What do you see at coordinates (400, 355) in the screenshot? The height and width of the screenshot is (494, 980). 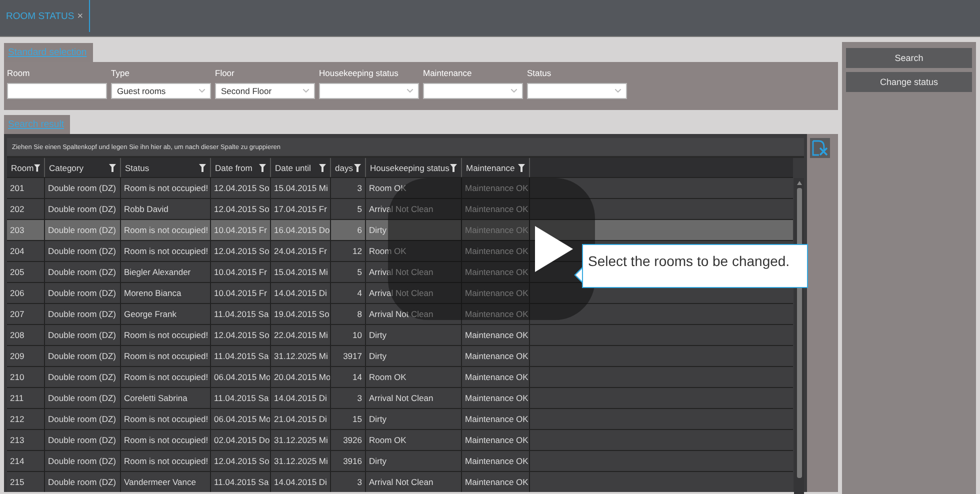 I see `table-row: 209 Double room (DZ) Room is not occupied! 11.04.2015 Sa 31.12.2025 Mi 3917 Dirty Maintenance OK` at bounding box center [400, 355].